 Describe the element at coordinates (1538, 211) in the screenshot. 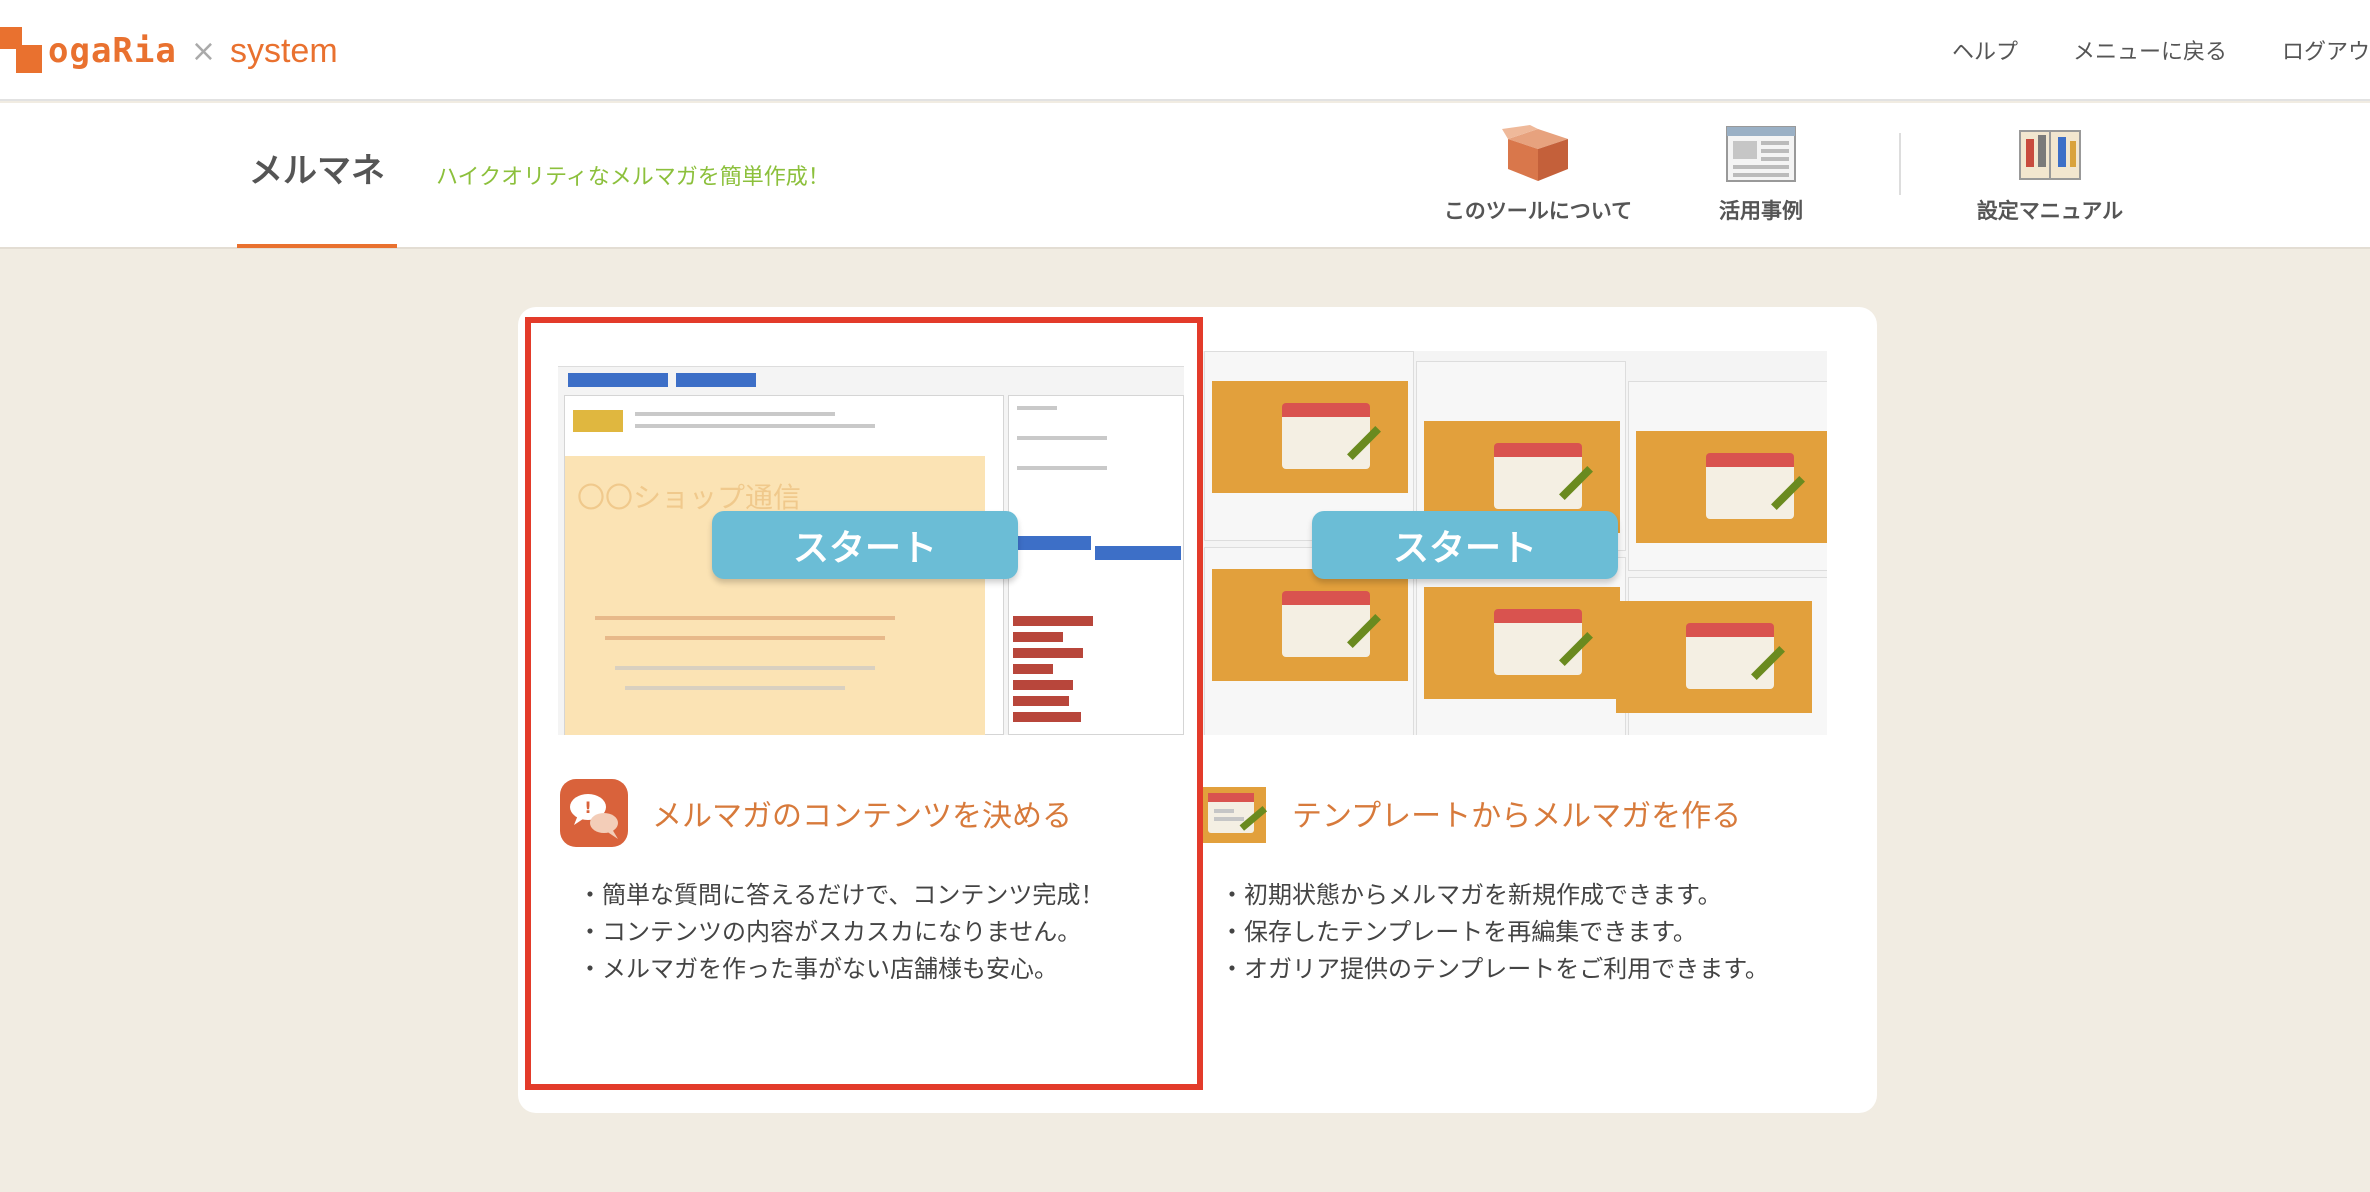

I see `about-tool-label: このツールについて` at that location.